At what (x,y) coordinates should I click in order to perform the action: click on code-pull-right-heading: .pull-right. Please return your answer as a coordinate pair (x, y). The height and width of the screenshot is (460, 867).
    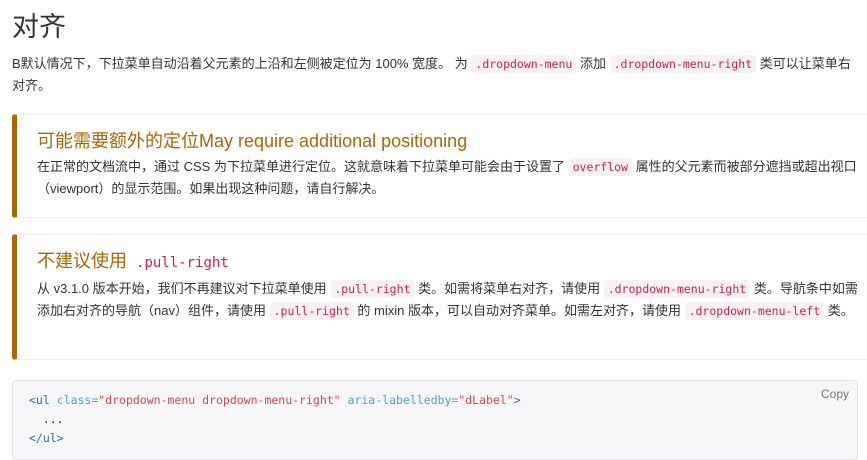
    Looking at the image, I should click on (182, 263).